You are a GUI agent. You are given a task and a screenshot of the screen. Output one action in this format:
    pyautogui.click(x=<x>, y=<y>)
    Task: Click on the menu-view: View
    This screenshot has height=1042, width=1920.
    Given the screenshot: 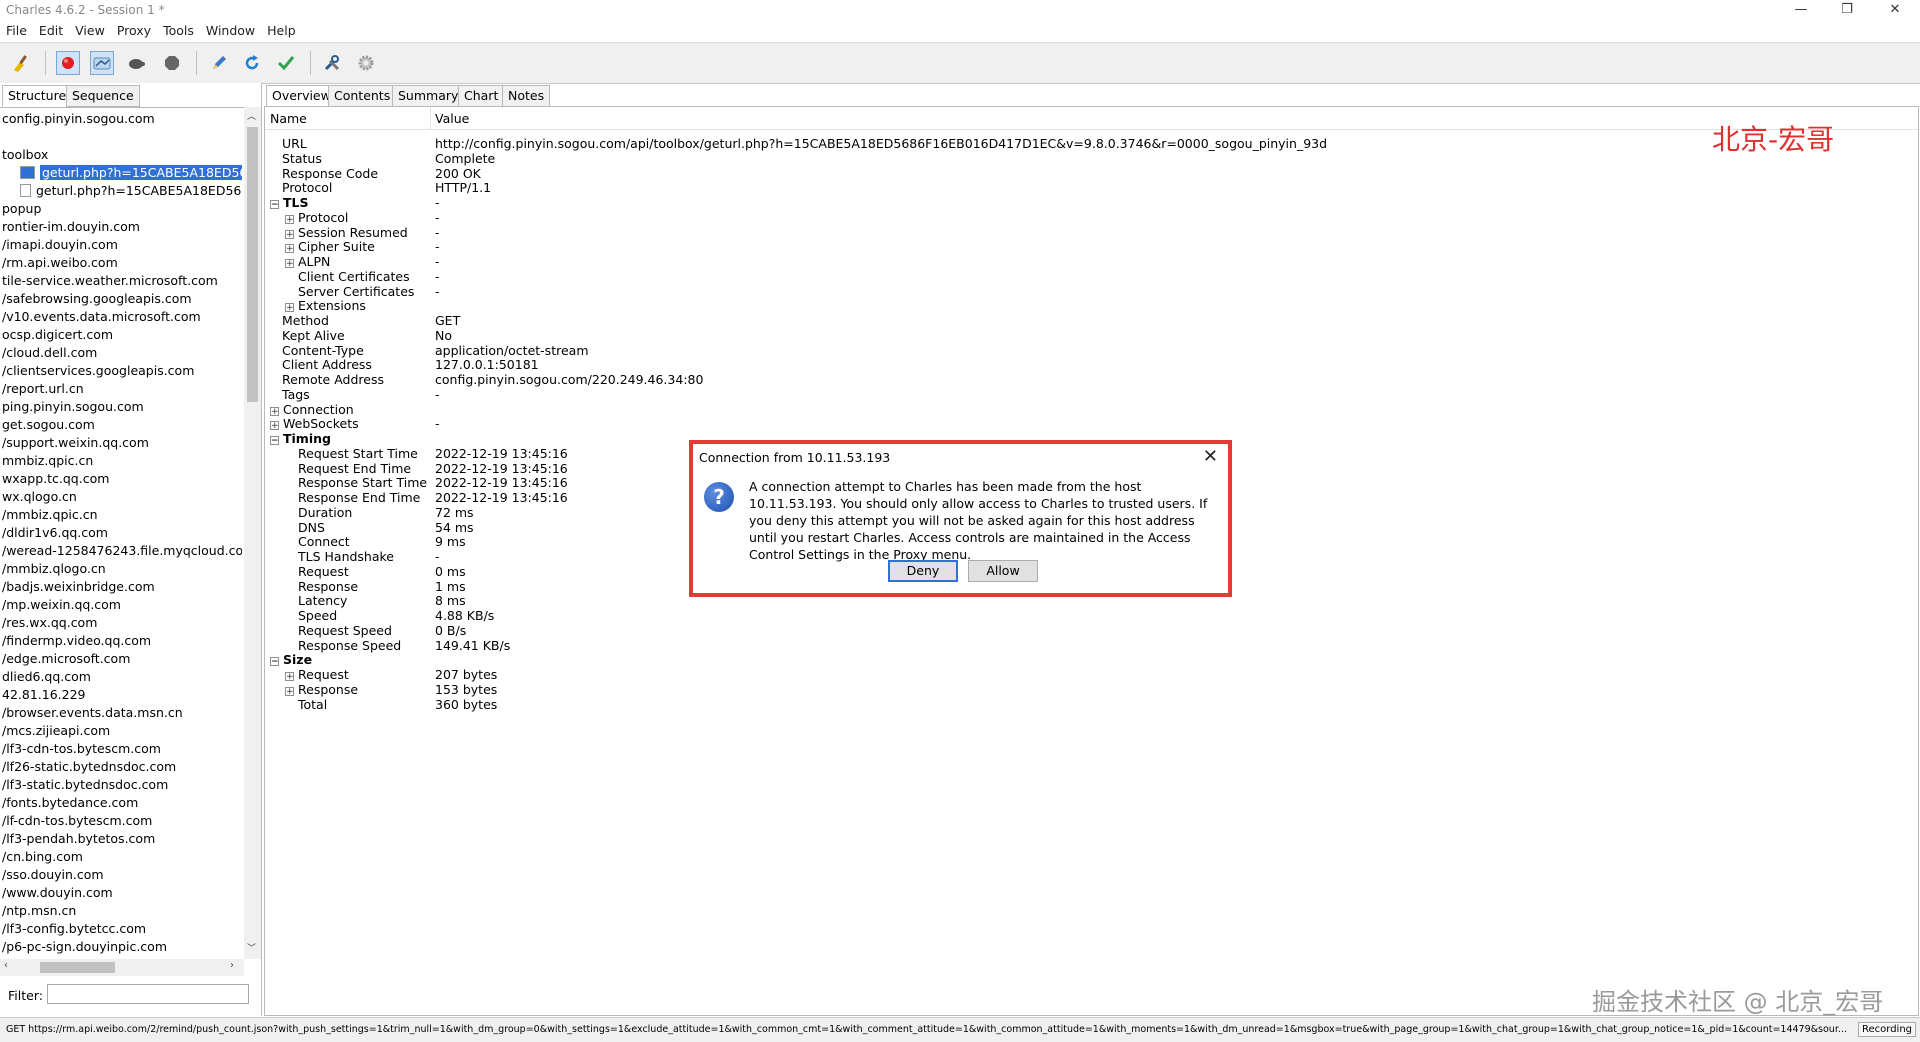 What is the action you would take?
    pyautogui.click(x=90, y=31)
    